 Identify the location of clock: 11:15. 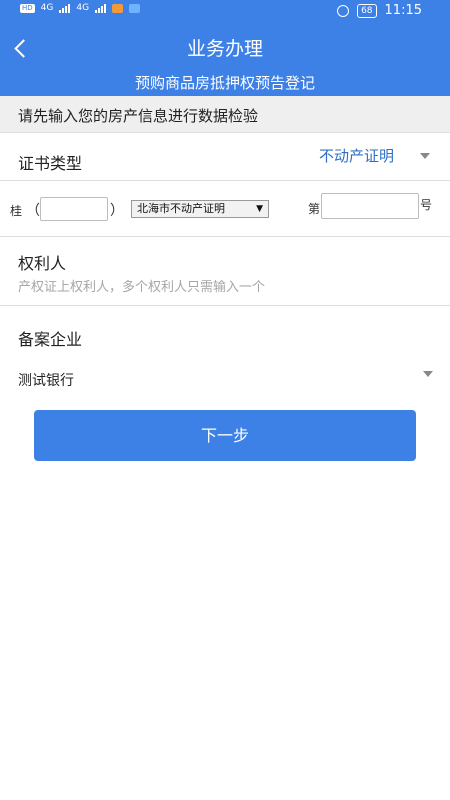
(403, 10).